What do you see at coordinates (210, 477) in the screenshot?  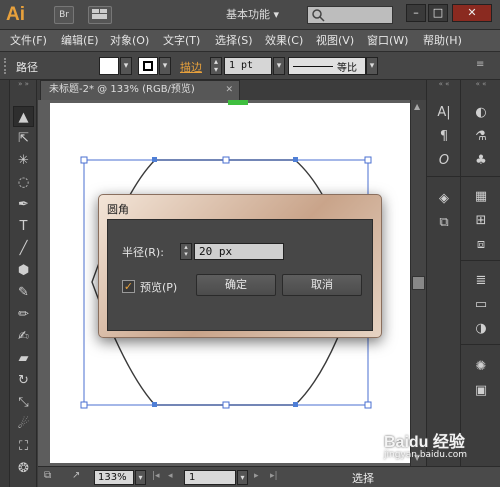 I see `artboard-number-field: 1` at bounding box center [210, 477].